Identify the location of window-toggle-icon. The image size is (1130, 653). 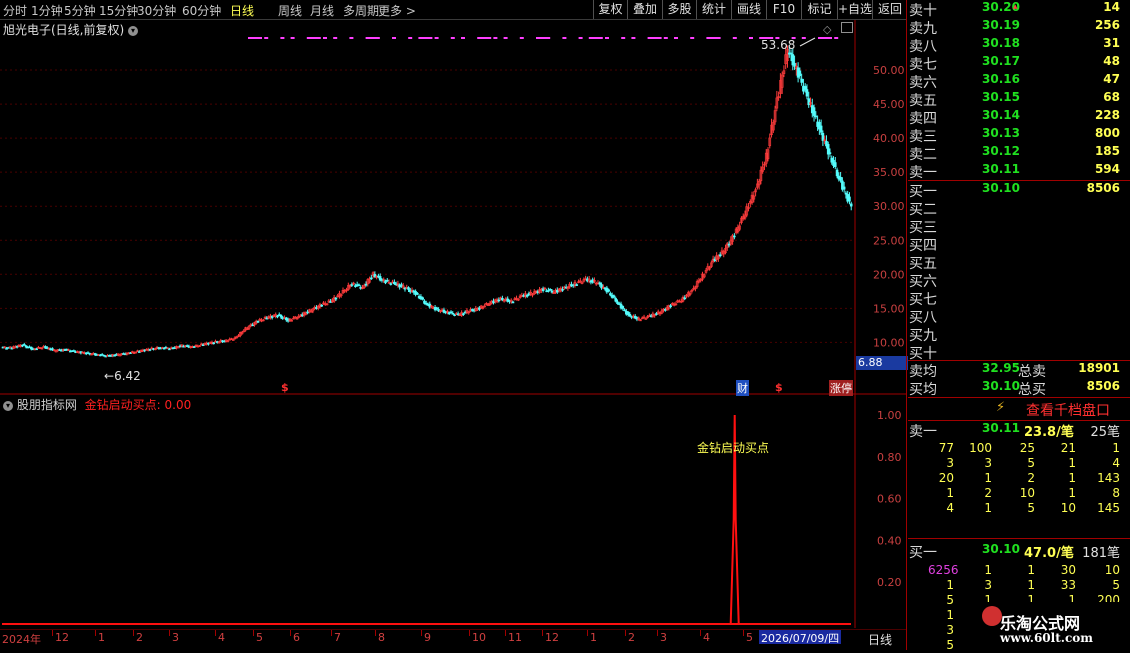
(847, 27).